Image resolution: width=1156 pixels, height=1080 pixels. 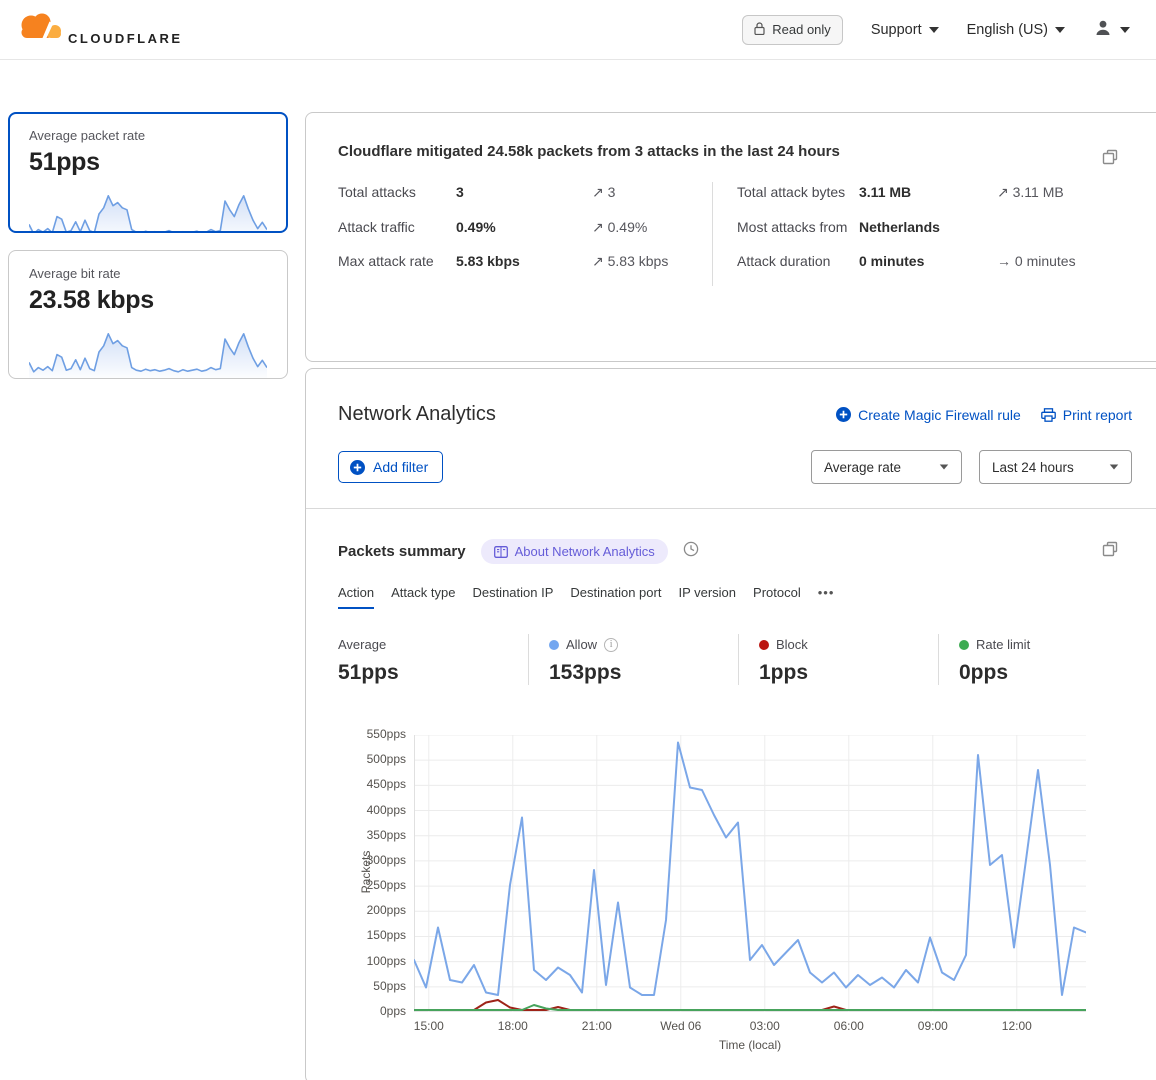 I want to click on user-icon, so click(x=1103, y=30).